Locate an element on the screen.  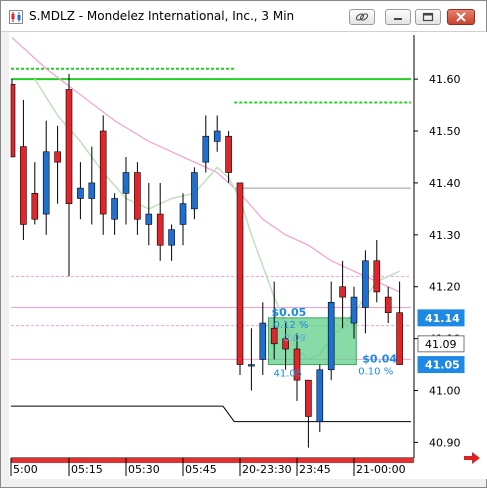
minimize-icon is located at coordinates (398, 19).